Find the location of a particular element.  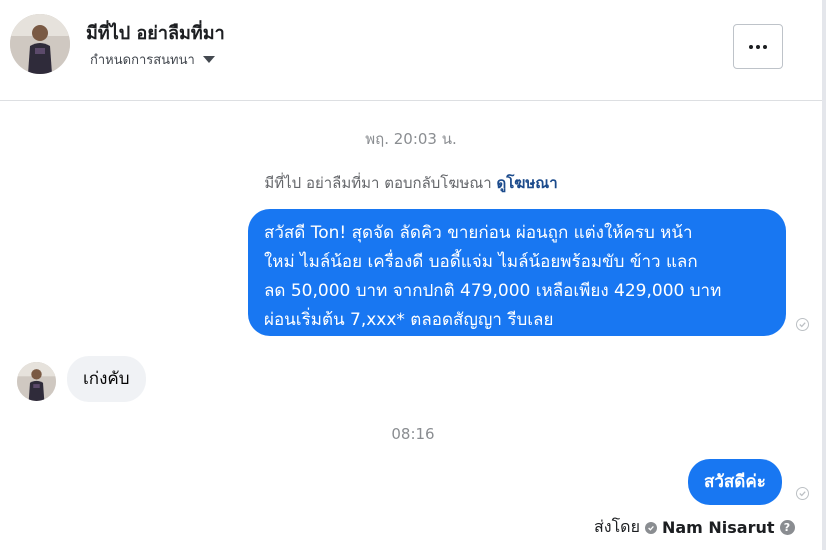

outgoing-message-2: สวัสดีค่ะ is located at coordinates (735, 482).